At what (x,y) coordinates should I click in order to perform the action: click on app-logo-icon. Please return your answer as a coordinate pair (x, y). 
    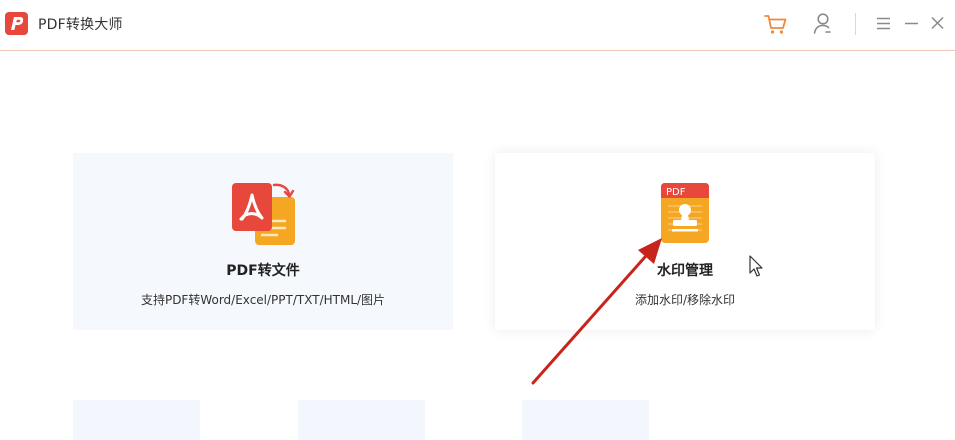
    Looking at the image, I should click on (16, 23).